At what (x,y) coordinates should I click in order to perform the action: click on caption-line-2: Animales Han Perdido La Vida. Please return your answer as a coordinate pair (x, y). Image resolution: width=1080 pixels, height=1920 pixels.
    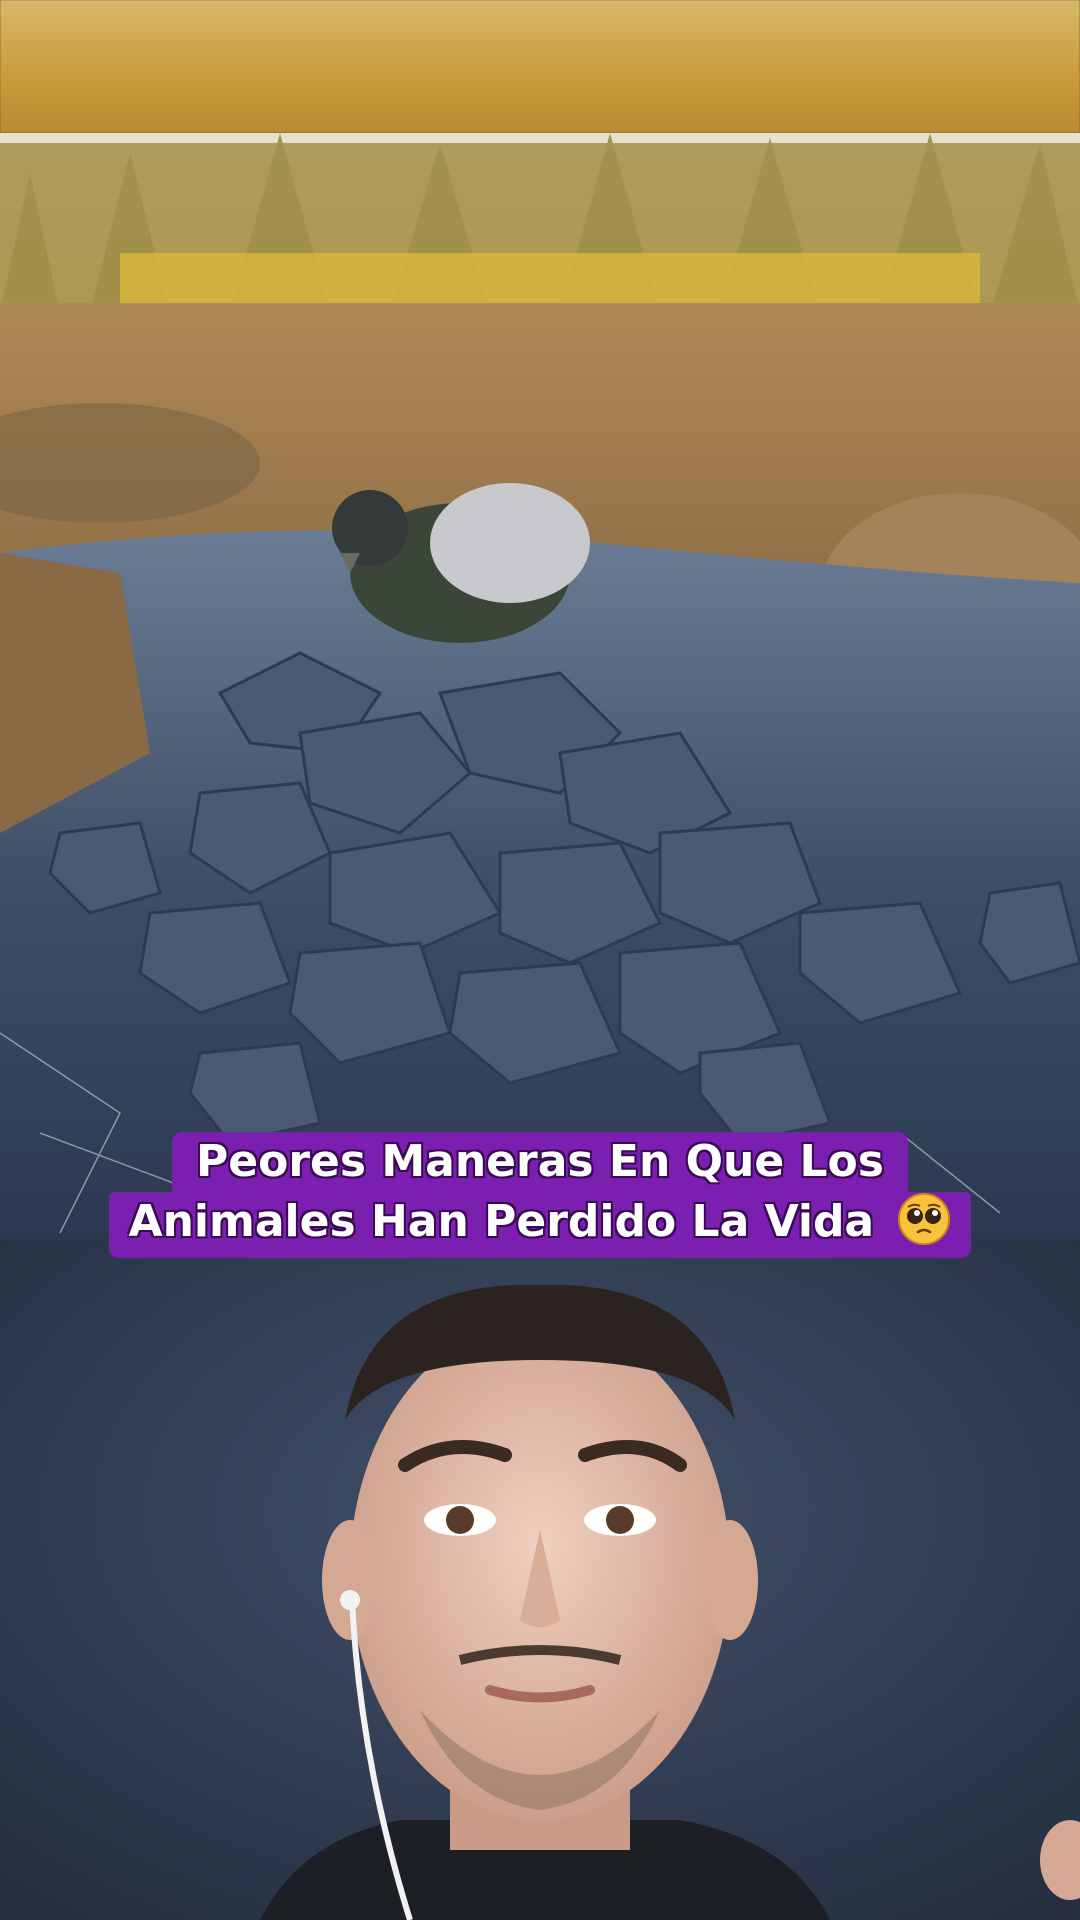
    Looking at the image, I should click on (540, 1225).